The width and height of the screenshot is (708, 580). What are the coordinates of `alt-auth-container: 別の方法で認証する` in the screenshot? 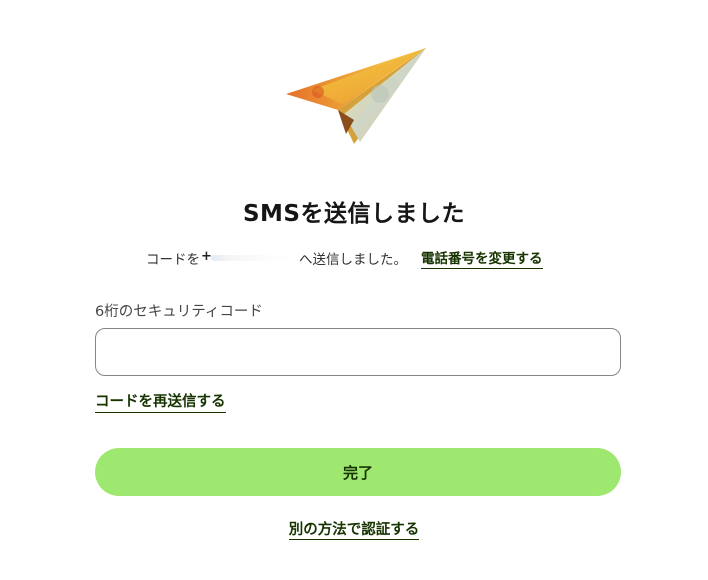 It's located at (354, 529).